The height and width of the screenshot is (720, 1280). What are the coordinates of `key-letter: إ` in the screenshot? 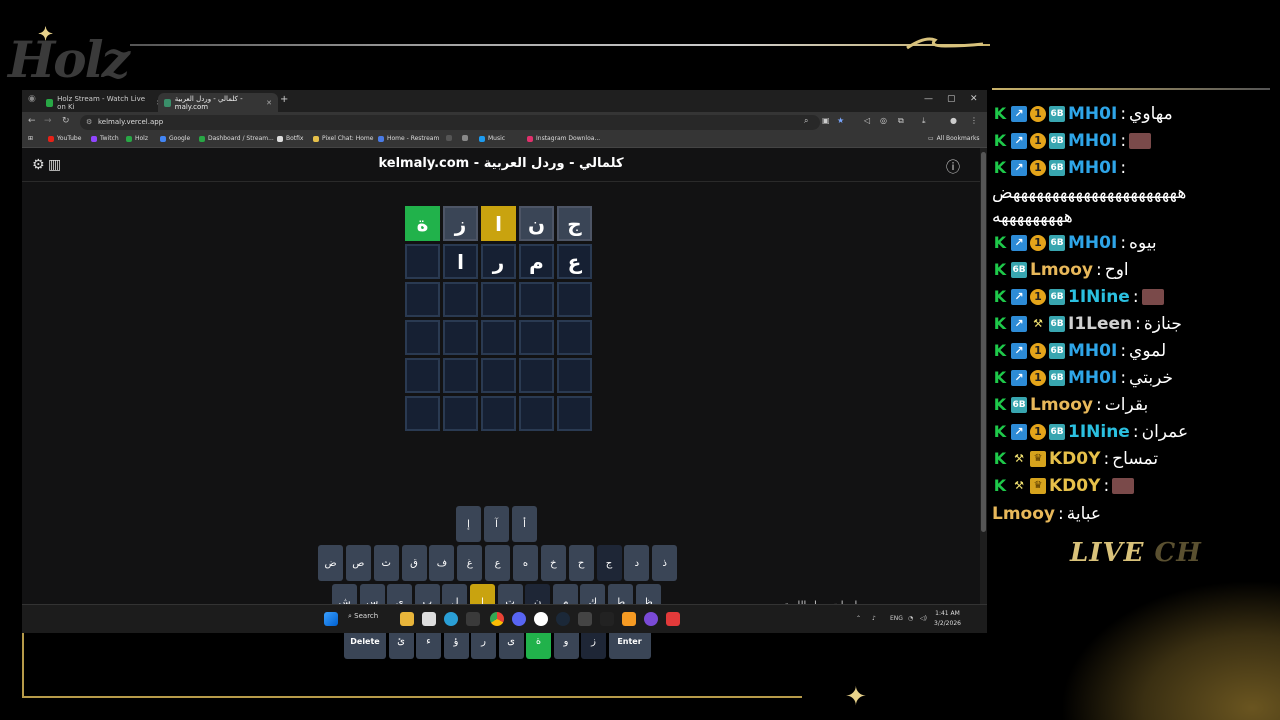 It's located at (468, 524).